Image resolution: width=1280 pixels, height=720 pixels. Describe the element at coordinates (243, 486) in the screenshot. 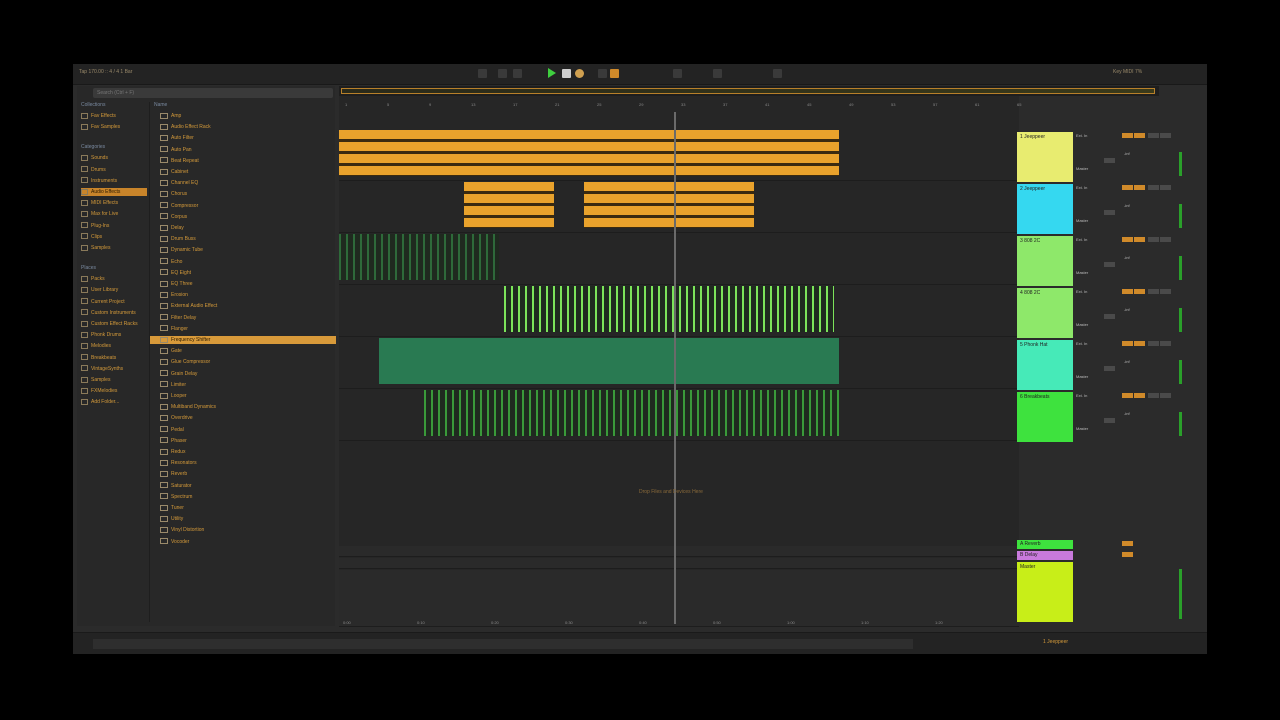

I see `device-row: Saturator` at that location.